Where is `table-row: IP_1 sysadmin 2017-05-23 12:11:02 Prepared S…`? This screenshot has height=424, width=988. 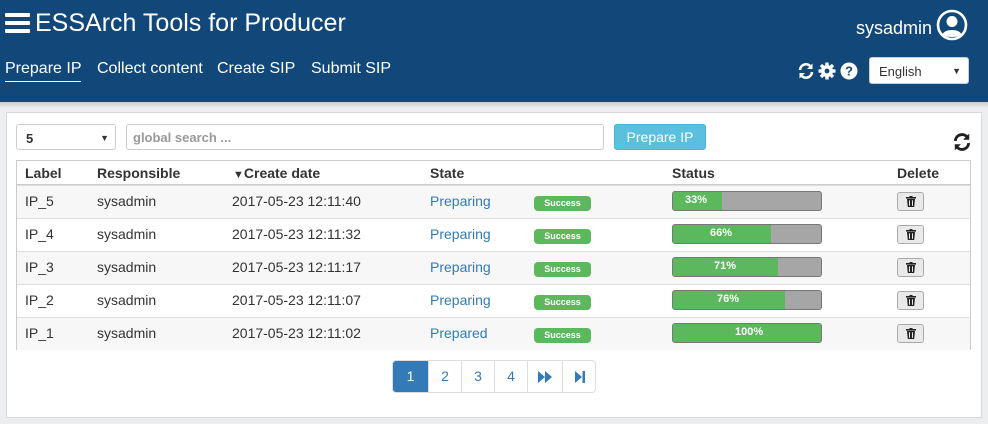 table-row: IP_1 sysadmin 2017-05-23 12:11:02 Prepared S… is located at coordinates (493, 333).